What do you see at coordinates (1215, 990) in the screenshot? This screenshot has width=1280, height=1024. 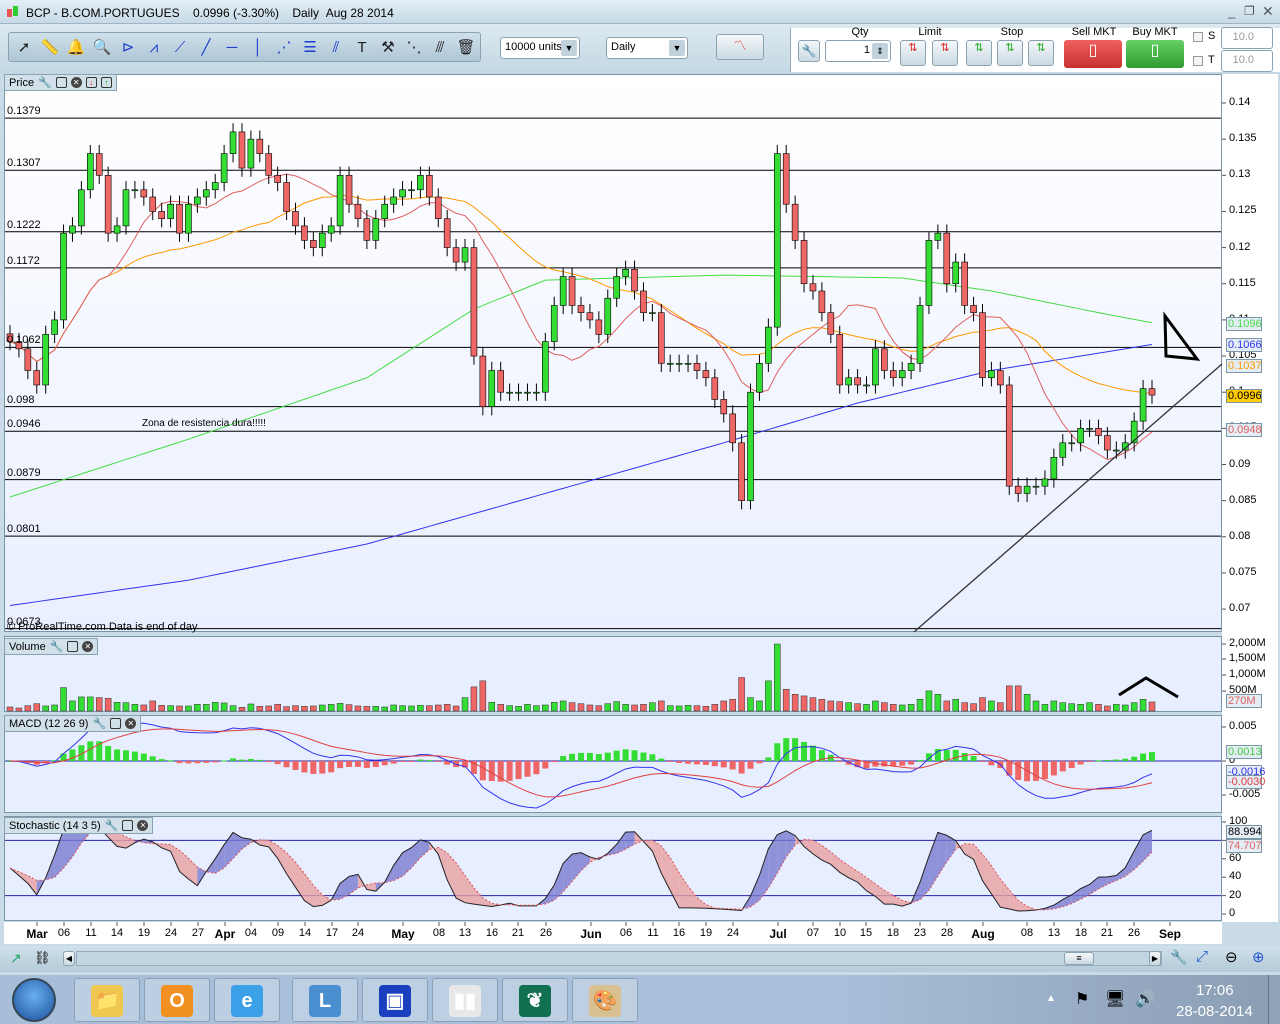 I see `clock-time: 17:06` at bounding box center [1215, 990].